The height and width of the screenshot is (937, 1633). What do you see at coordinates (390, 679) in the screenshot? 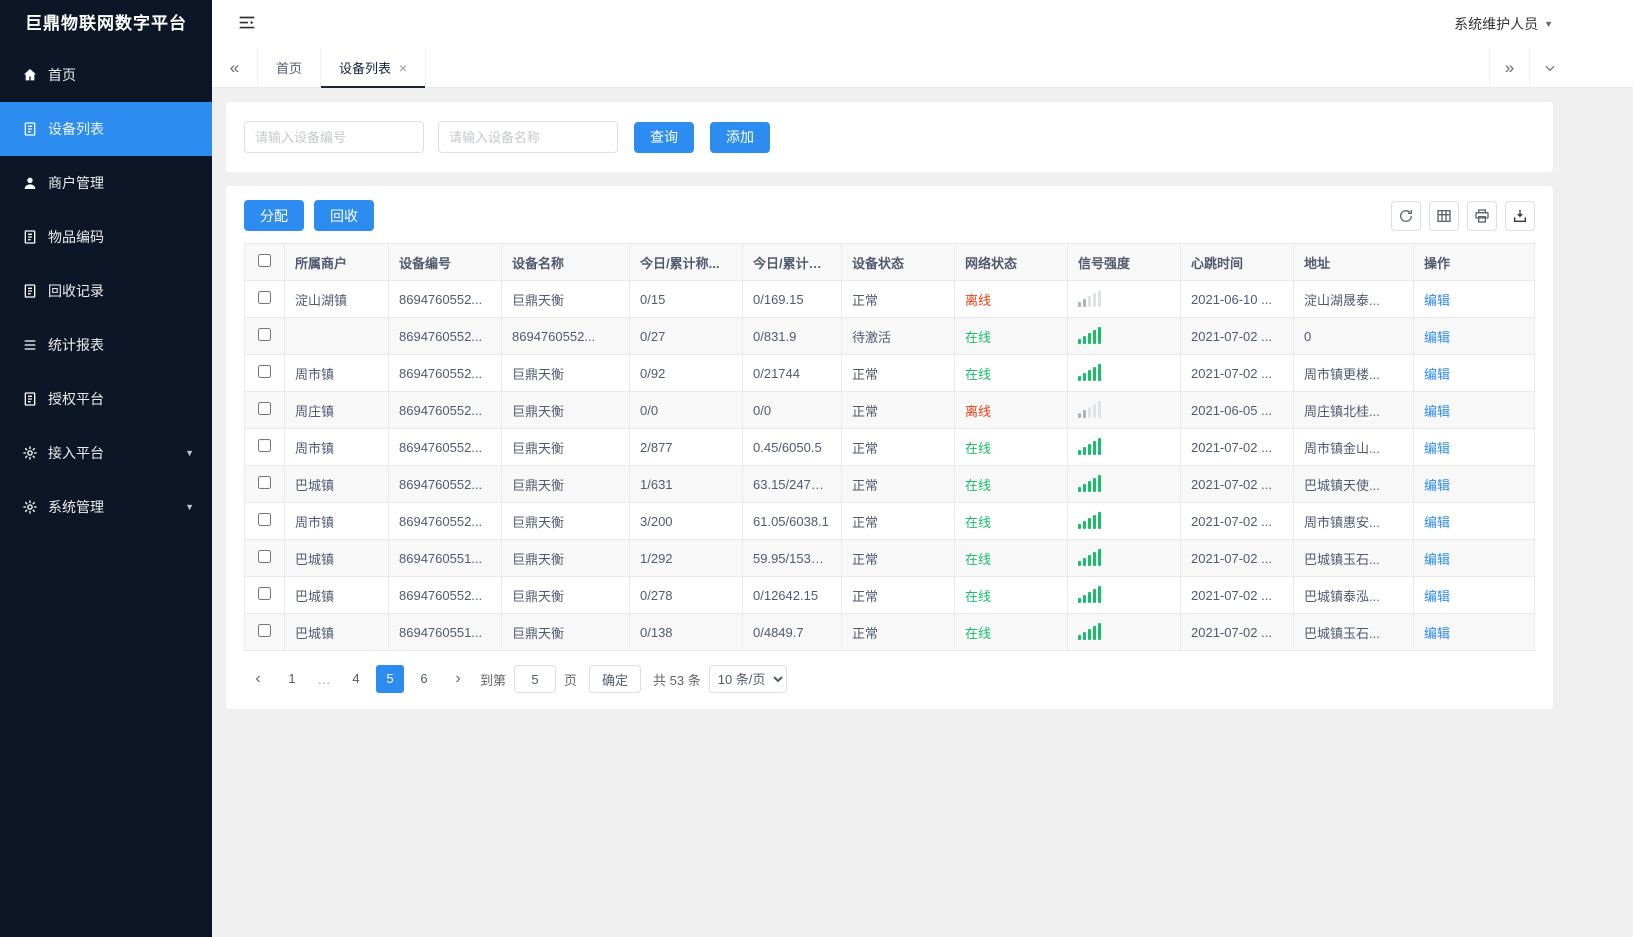
I see `page-number-5: 5` at bounding box center [390, 679].